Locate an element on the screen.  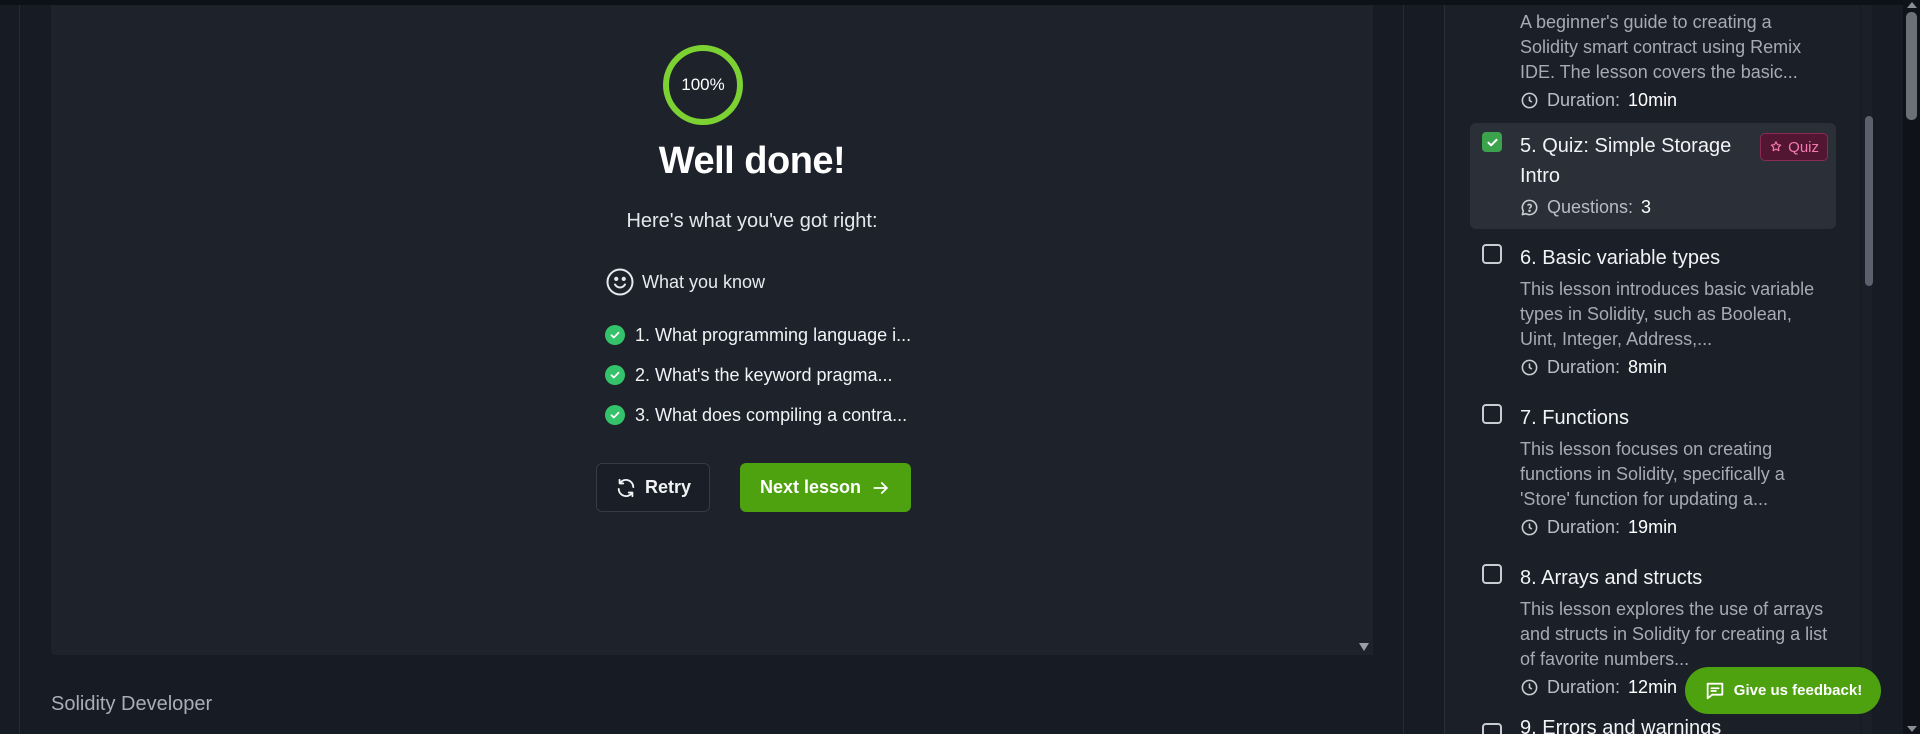
sidebar-scroll-thumb is located at coordinates (1869, 201).